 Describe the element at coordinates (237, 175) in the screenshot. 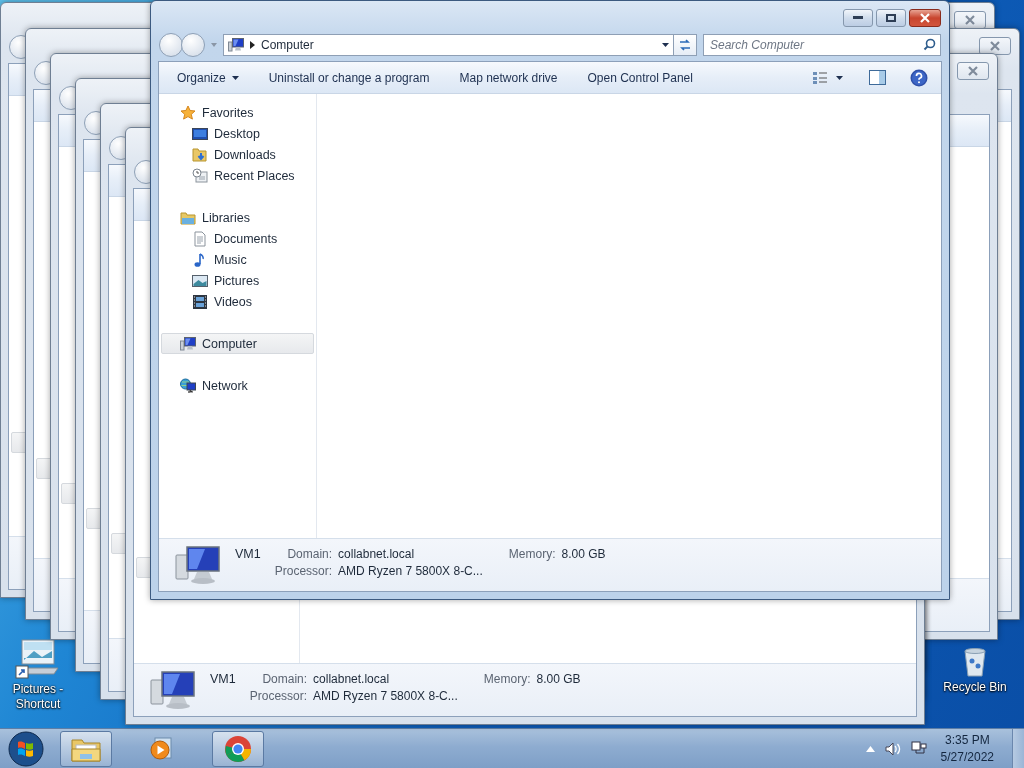

I see `nav-item: Recent Places` at that location.